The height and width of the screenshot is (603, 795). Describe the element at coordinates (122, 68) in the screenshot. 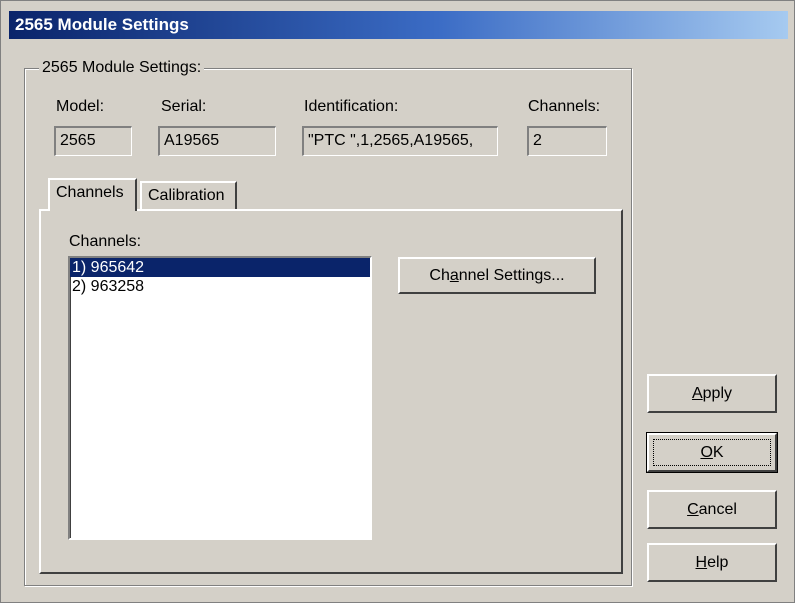

I see `group-legend: 2565 Module Settings:` at that location.